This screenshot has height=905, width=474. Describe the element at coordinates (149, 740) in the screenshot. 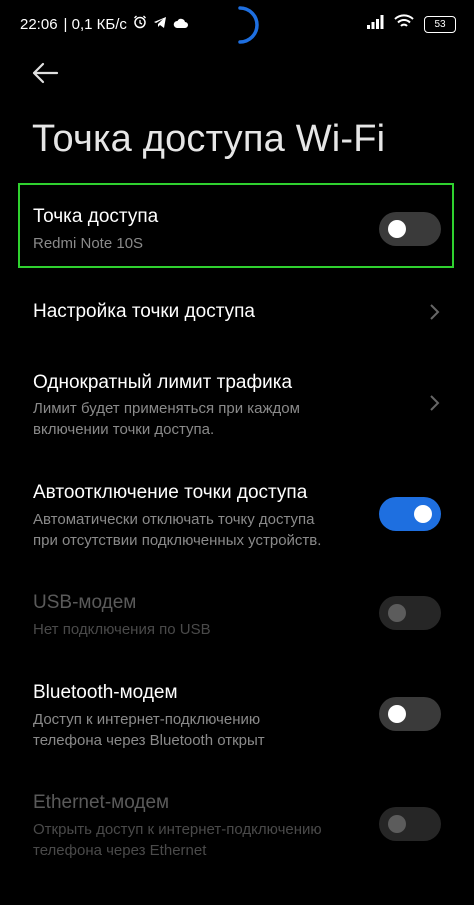

I see `bluetooth-modem-subtitle-2: телефона через Bluetooth открыт` at that location.